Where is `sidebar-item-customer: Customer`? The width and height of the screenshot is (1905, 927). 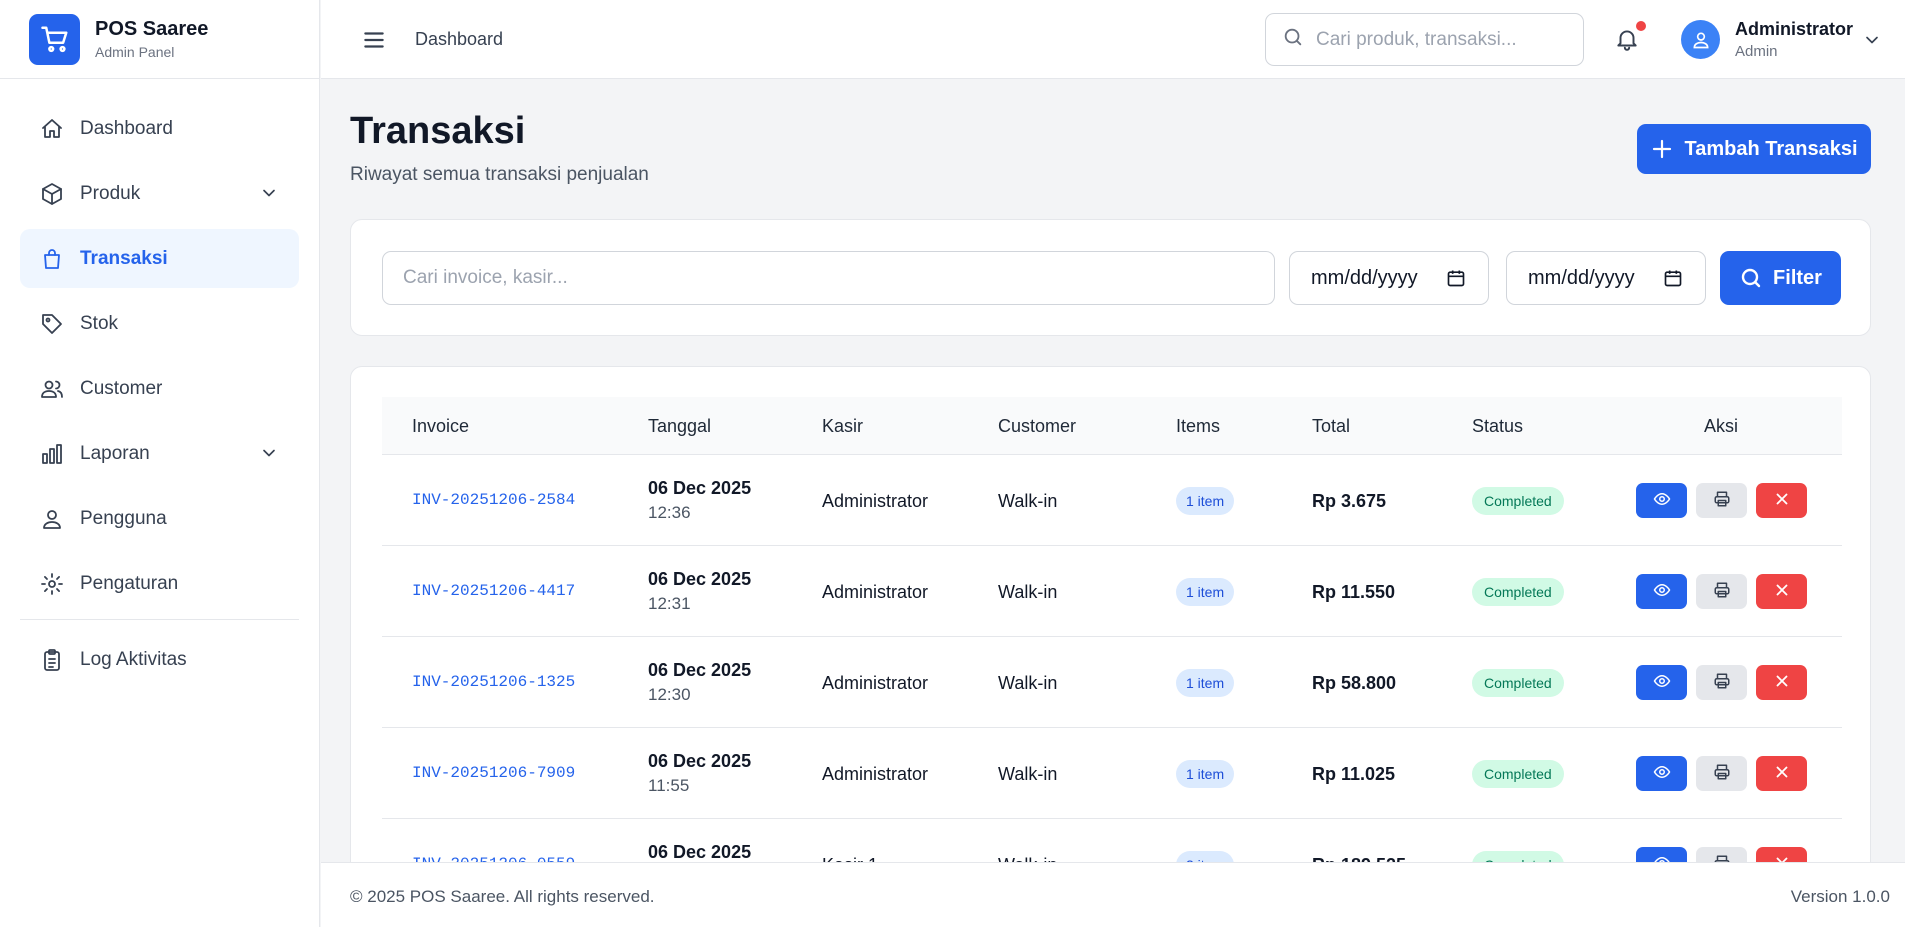
sidebar-item-customer: Customer is located at coordinates (159, 388).